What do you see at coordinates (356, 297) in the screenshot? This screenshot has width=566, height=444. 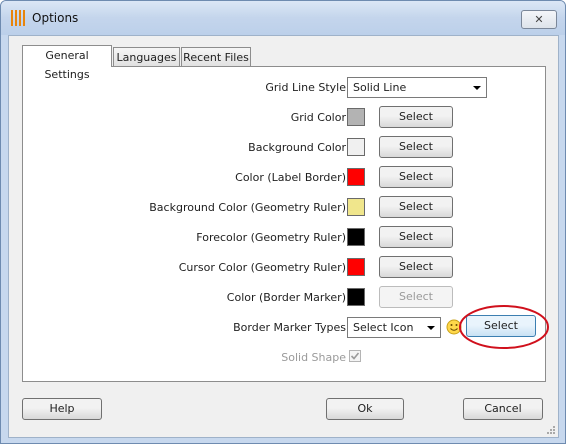 I see `border-marker-color-swatch` at bounding box center [356, 297].